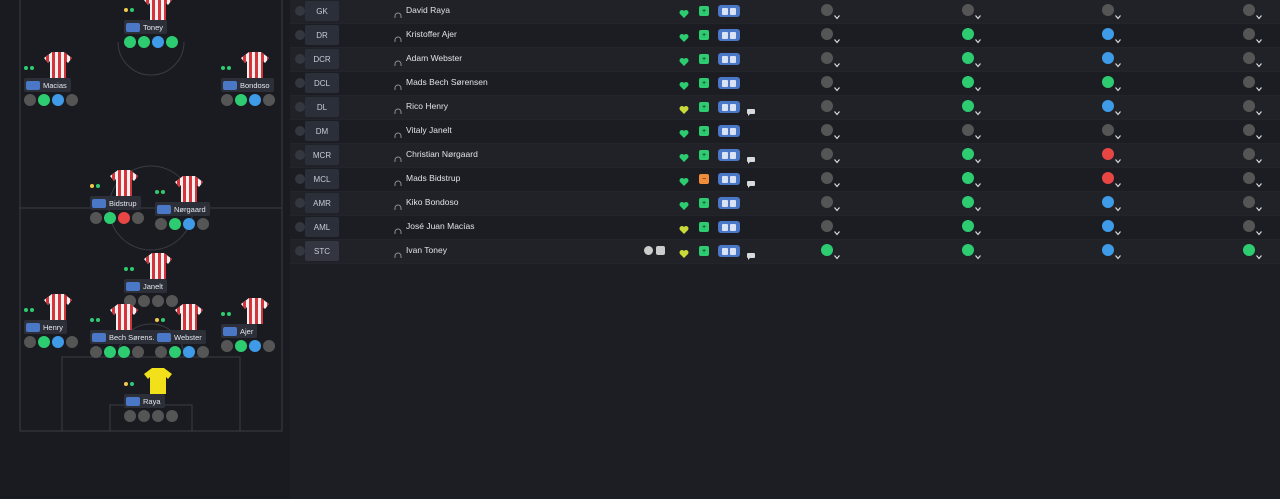 This screenshot has height=499, width=1280. Describe the element at coordinates (785, 228) in the screenshot. I see `table-row: AML José Juan Macías +` at that location.